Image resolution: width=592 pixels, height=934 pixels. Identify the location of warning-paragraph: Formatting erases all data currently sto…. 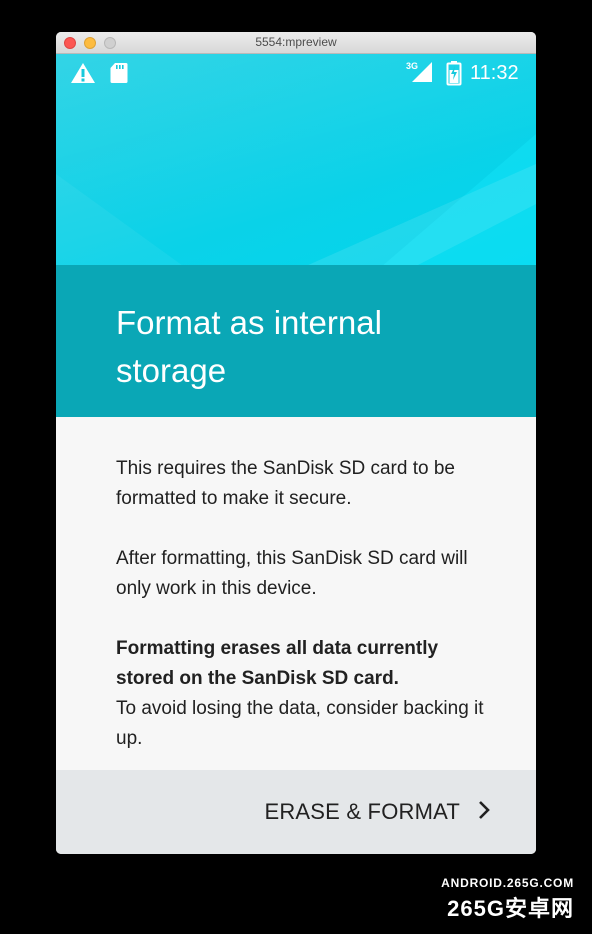
(277, 663).